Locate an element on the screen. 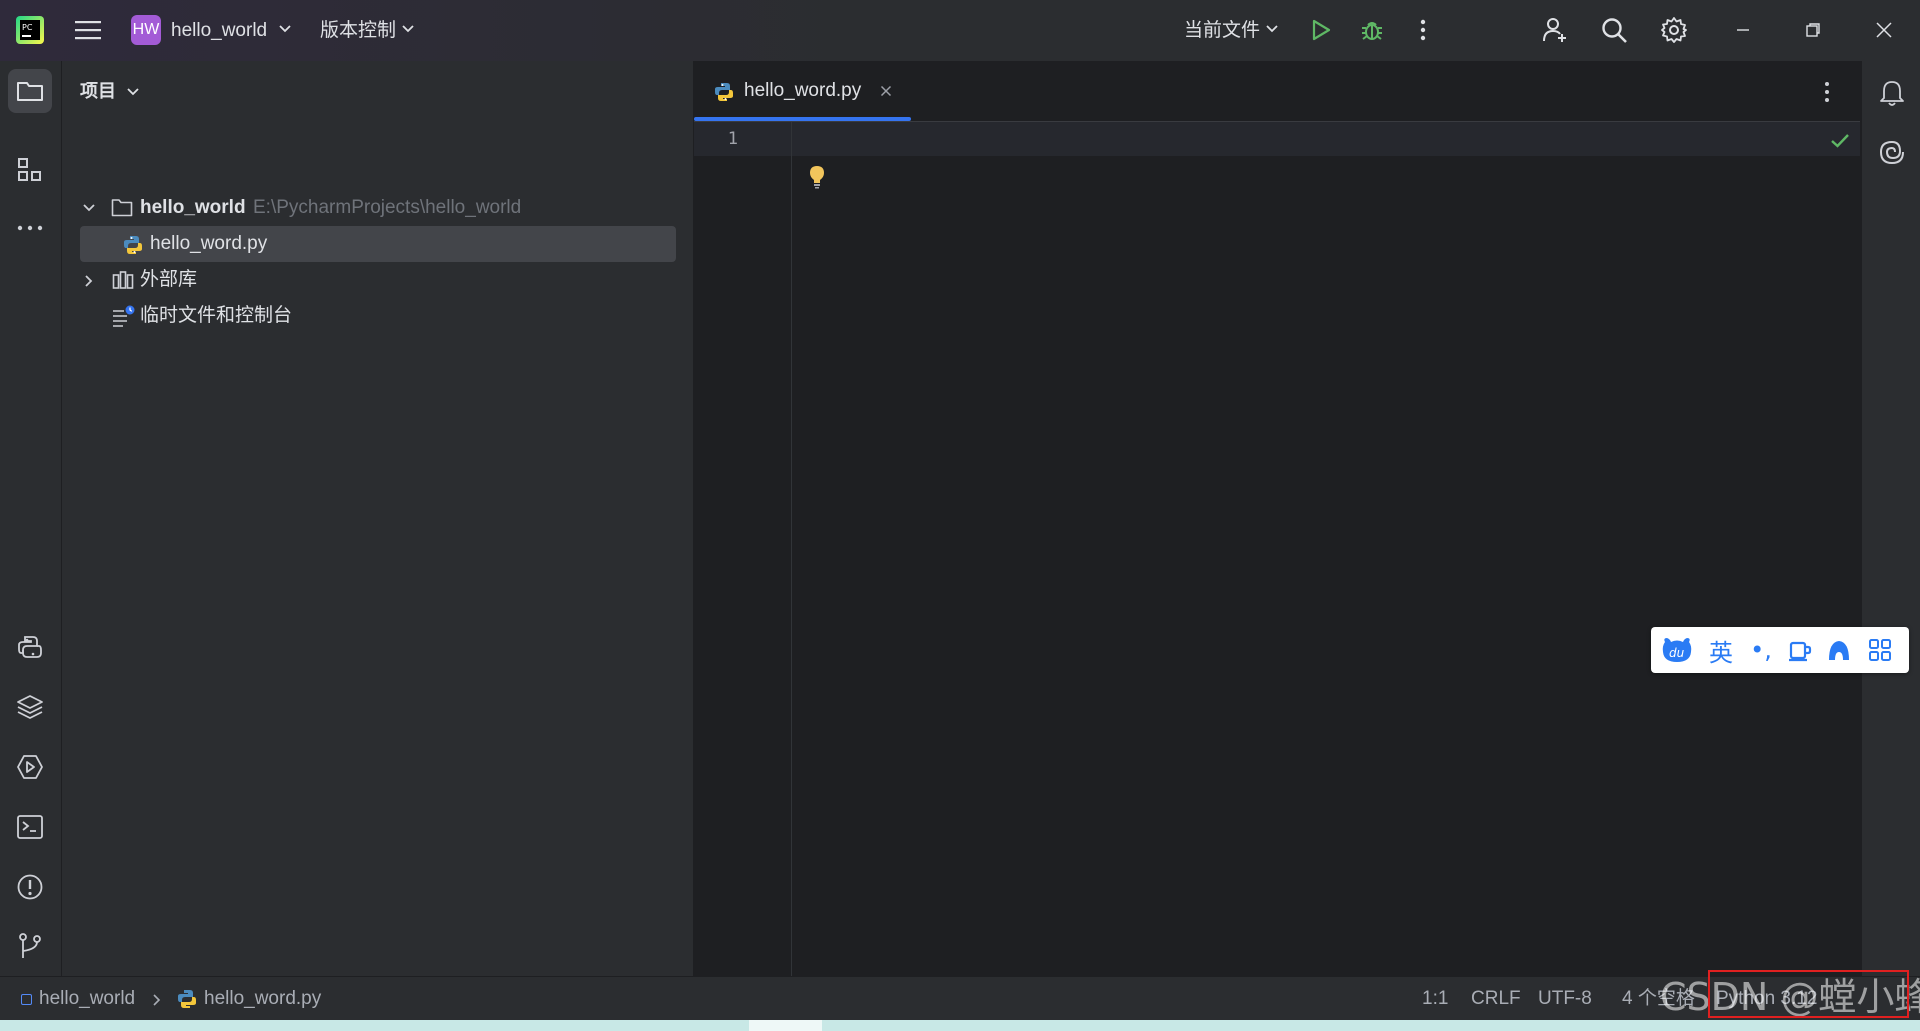  baidu-paw-icon: du is located at coordinates (1677, 650).